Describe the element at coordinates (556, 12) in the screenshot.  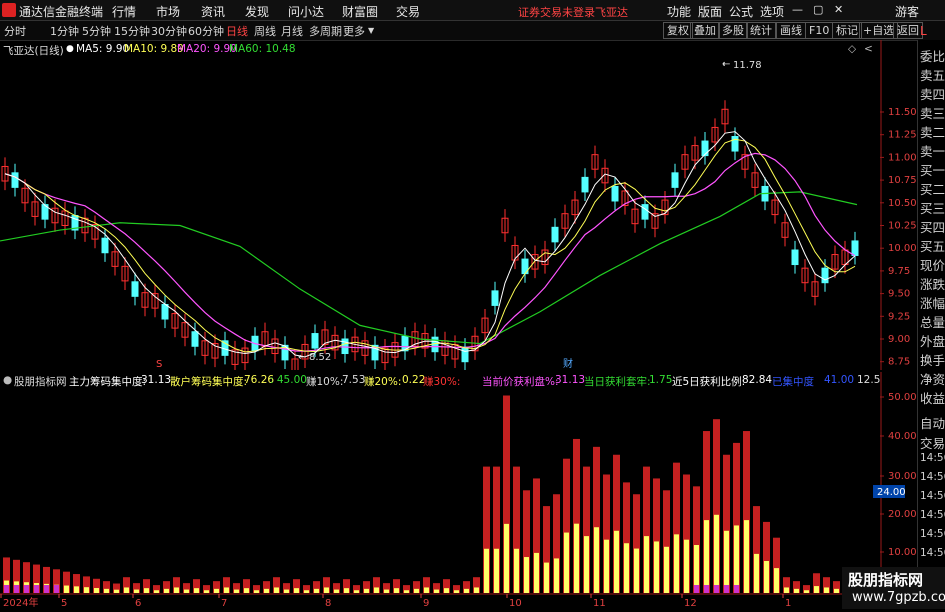
I see `login-notice: 证券交易未登录` at that location.